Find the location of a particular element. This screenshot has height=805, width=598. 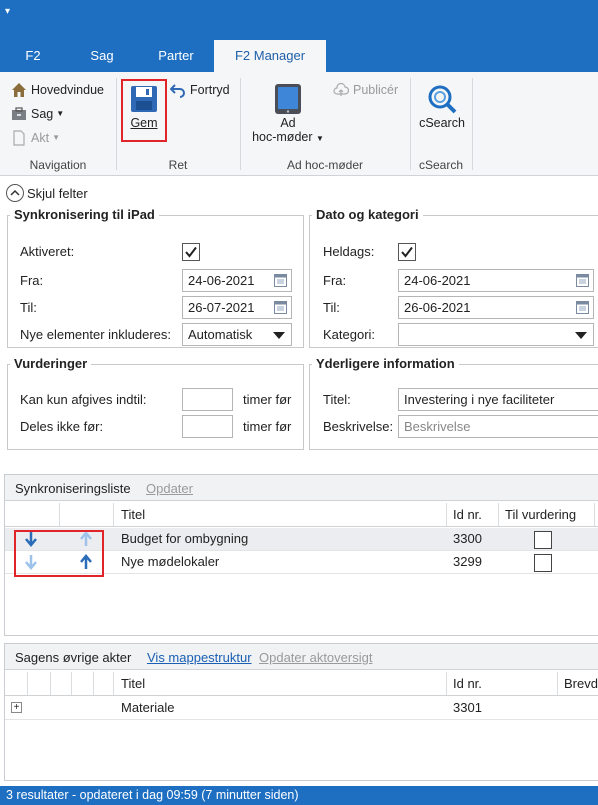

vis-mappestruktur-link: Vis mappestruktur is located at coordinates (199, 657).